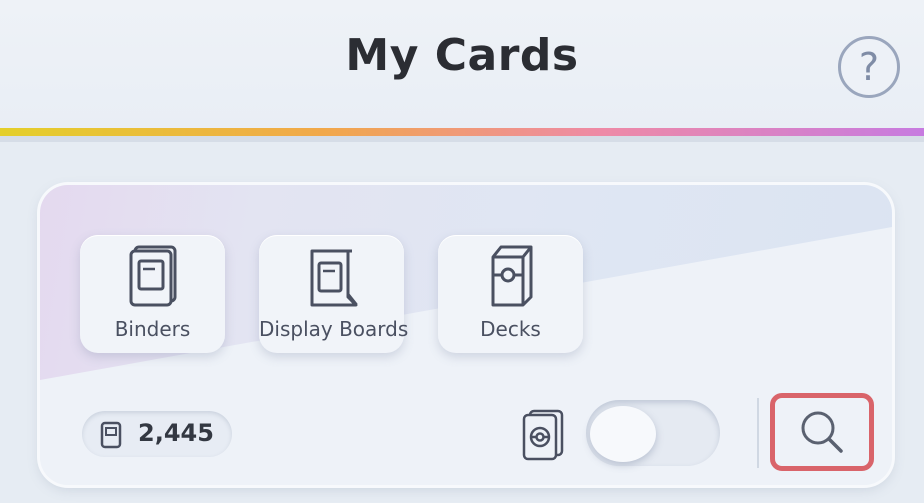 This screenshot has width=924, height=503. I want to click on toolbar-divider, so click(758, 433).